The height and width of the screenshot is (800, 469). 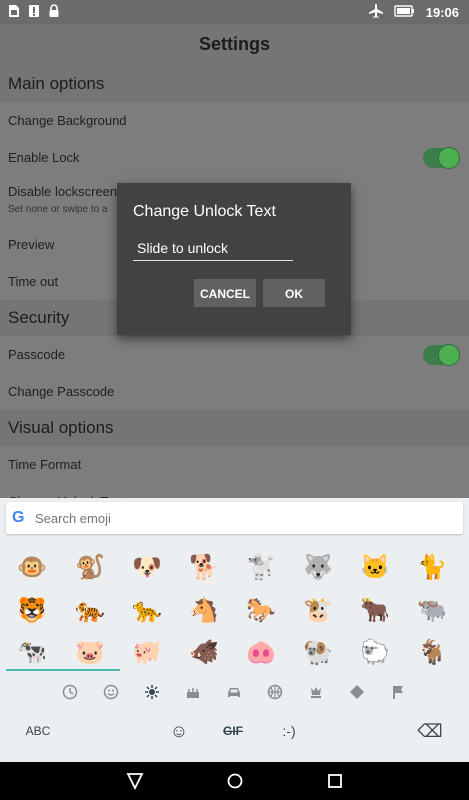 What do you see at coordinates (234, 12) in the screenshot?
I see `status-bar: 19:06` at bounding box center [234, 12].